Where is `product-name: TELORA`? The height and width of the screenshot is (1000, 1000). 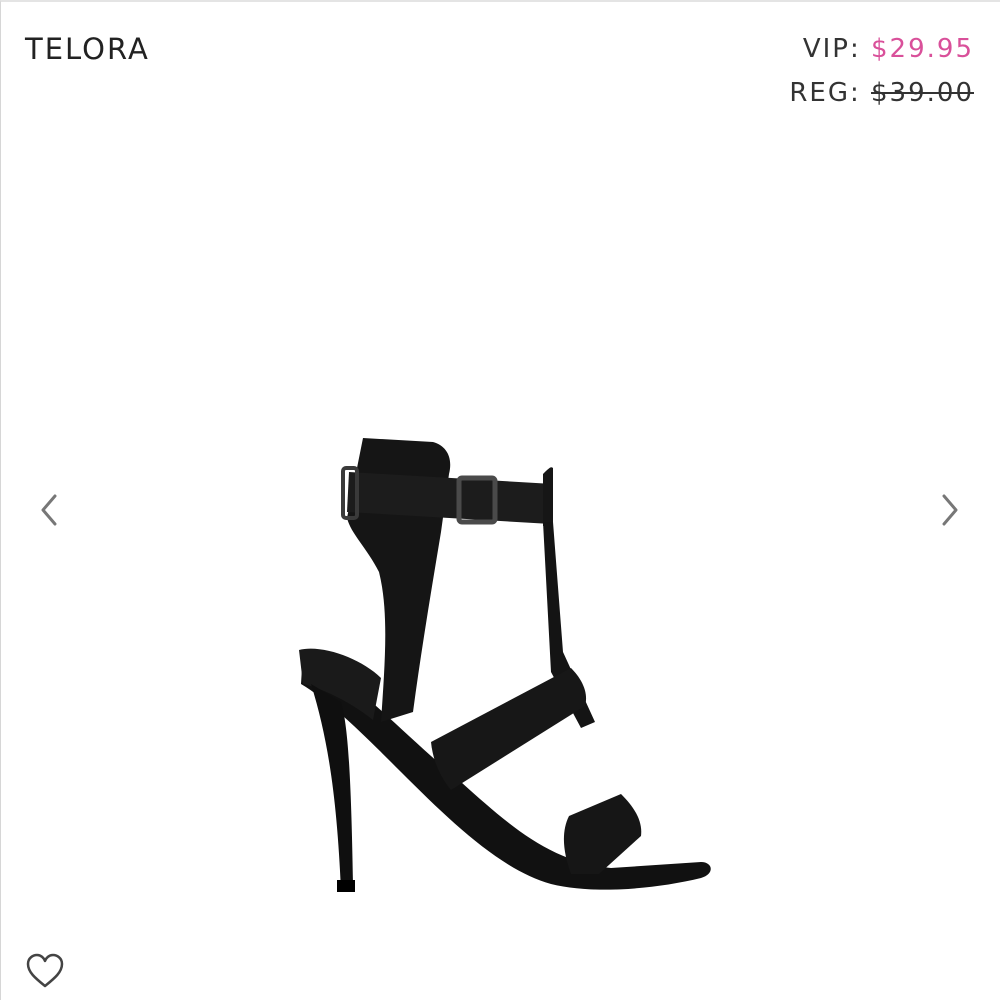 product-name: TELORA is located at coordinates (87, 49).